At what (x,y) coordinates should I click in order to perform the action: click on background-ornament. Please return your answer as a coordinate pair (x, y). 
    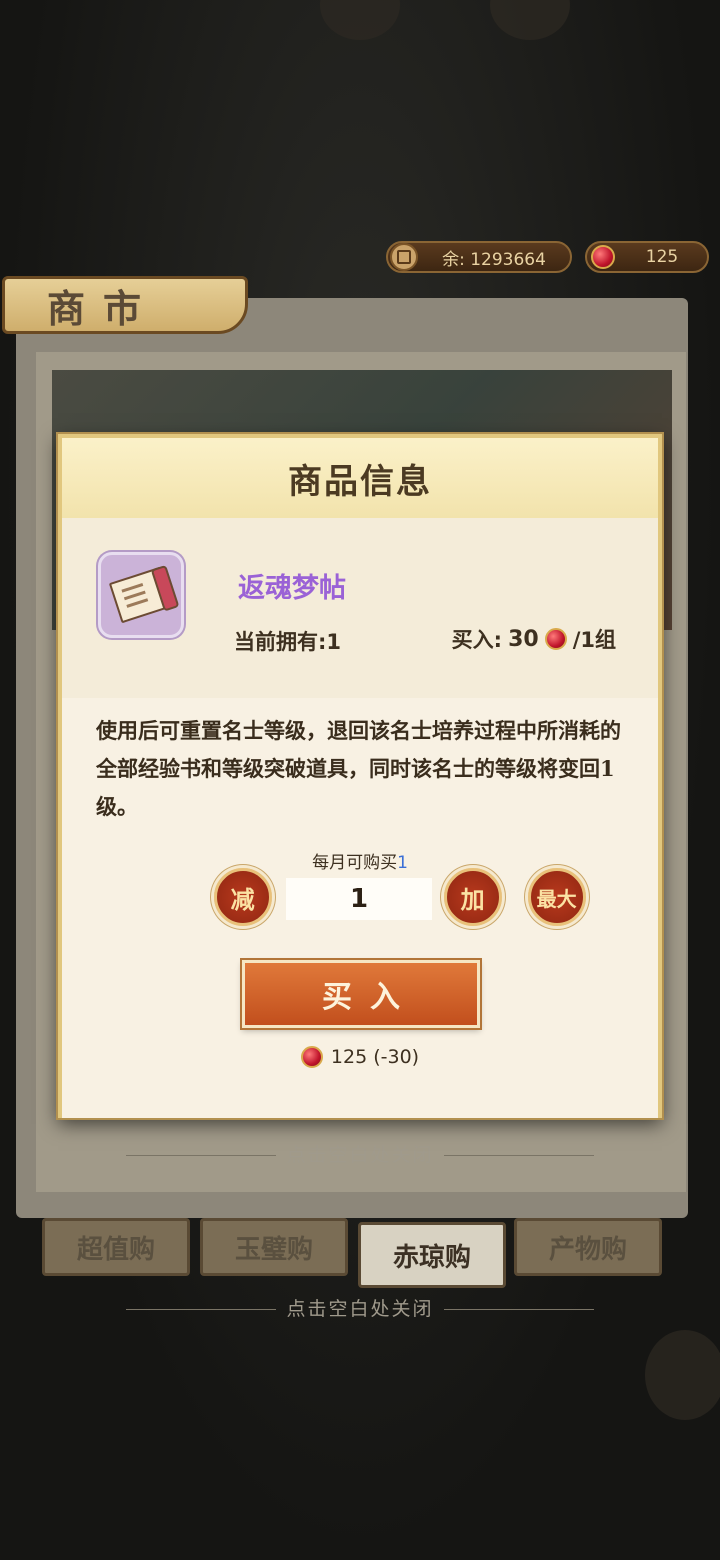
    Looking at the image, I should click on (682, 1375).